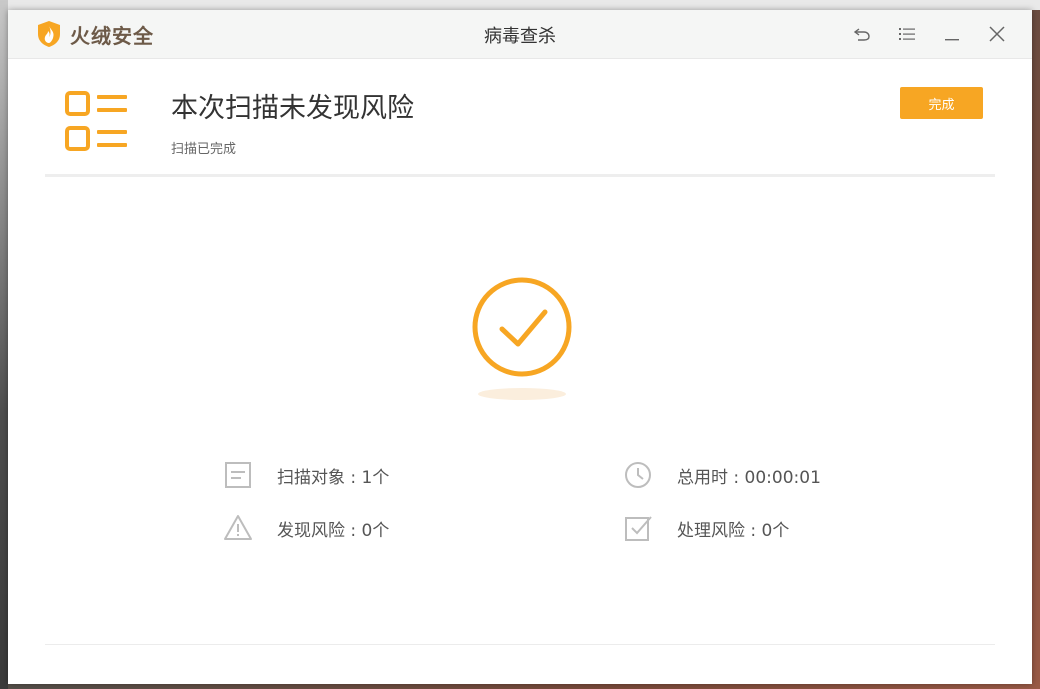 The width and height of the screenshot is (1040, 689). Describe the element at coordinates (952, 40) in the screenshot. I see `minimize-icon` at that location.